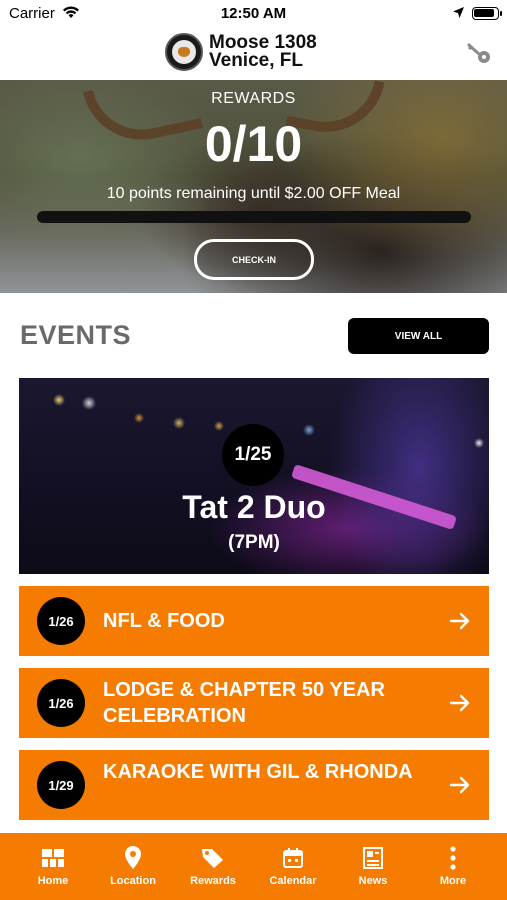 Image resolution: width=507 pixels, height=900 pixels. Describe the element at coordinates (164, 621) in the screenshot. I see `event-title: NFL & FOOD` at that location.